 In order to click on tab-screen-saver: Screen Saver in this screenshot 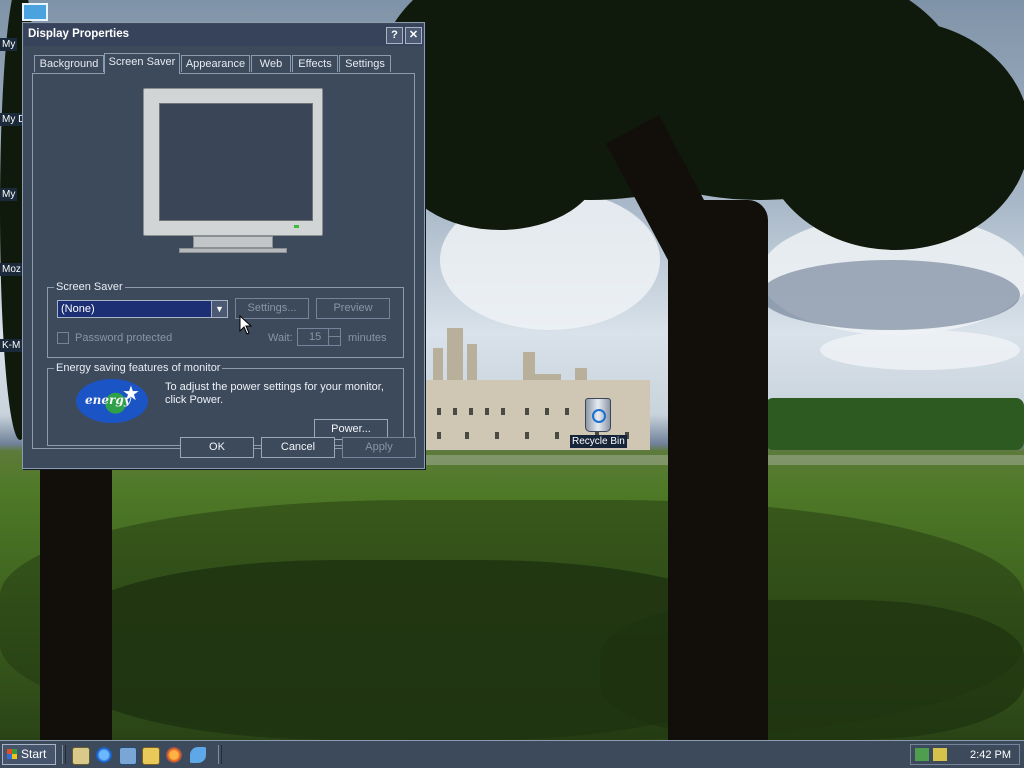, I will do `click(142, 63)`.